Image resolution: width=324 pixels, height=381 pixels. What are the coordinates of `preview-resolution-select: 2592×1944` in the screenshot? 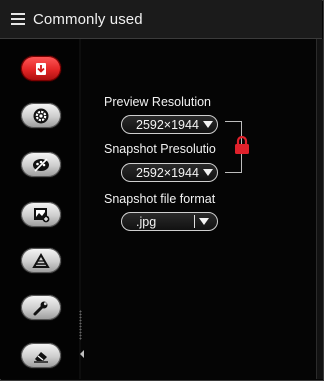 It's located at (169, 124).